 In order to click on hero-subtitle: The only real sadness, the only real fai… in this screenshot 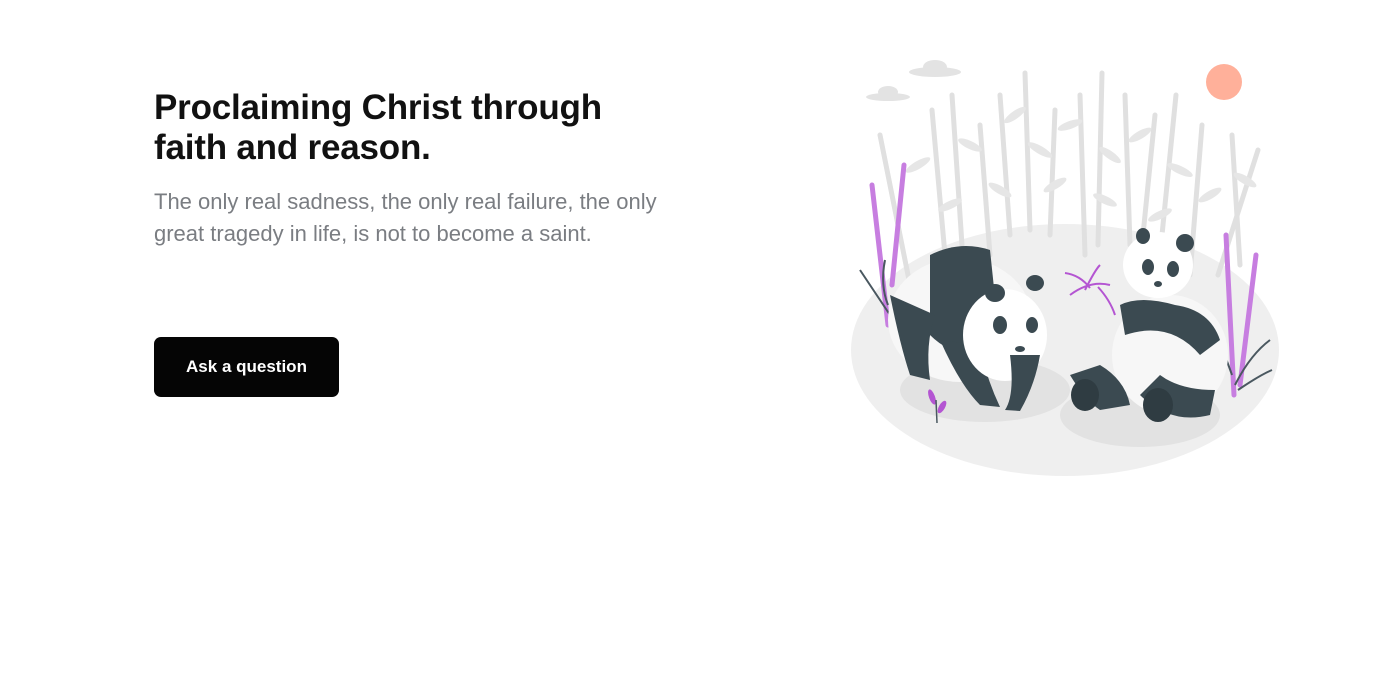, I will do `click(405, 217)`.